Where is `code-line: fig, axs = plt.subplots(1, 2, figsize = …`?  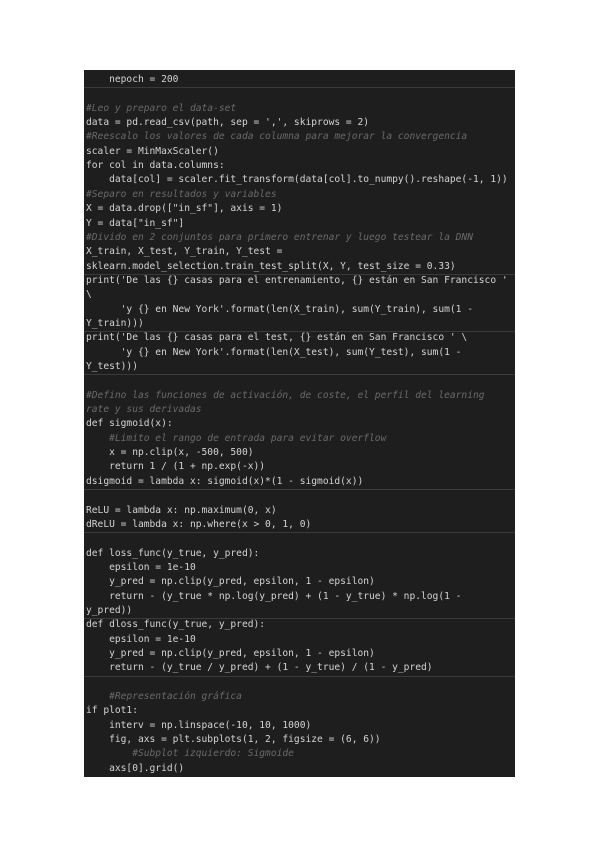 code-line: fig, axs = plt.subplots(1, 2, figsize = … is located at coordinates (233, 740).